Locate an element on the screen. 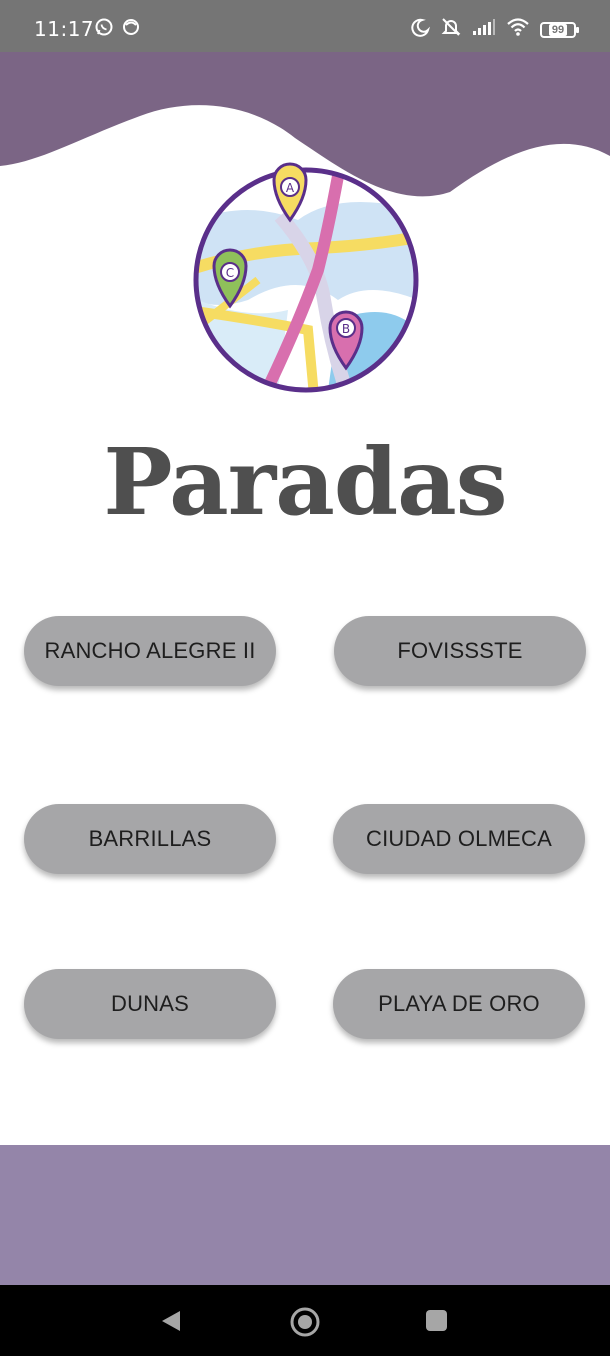 This screenshot has width=610, height=1356. notification-icon is located at coordinates (131, 29).